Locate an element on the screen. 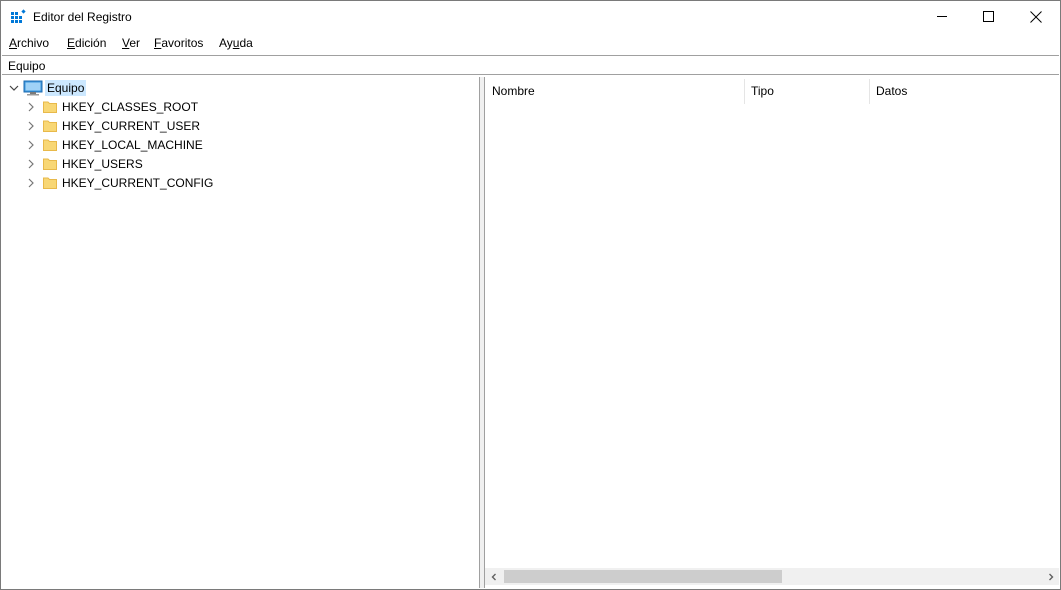  close-button is located at coordinates (1036, 16).